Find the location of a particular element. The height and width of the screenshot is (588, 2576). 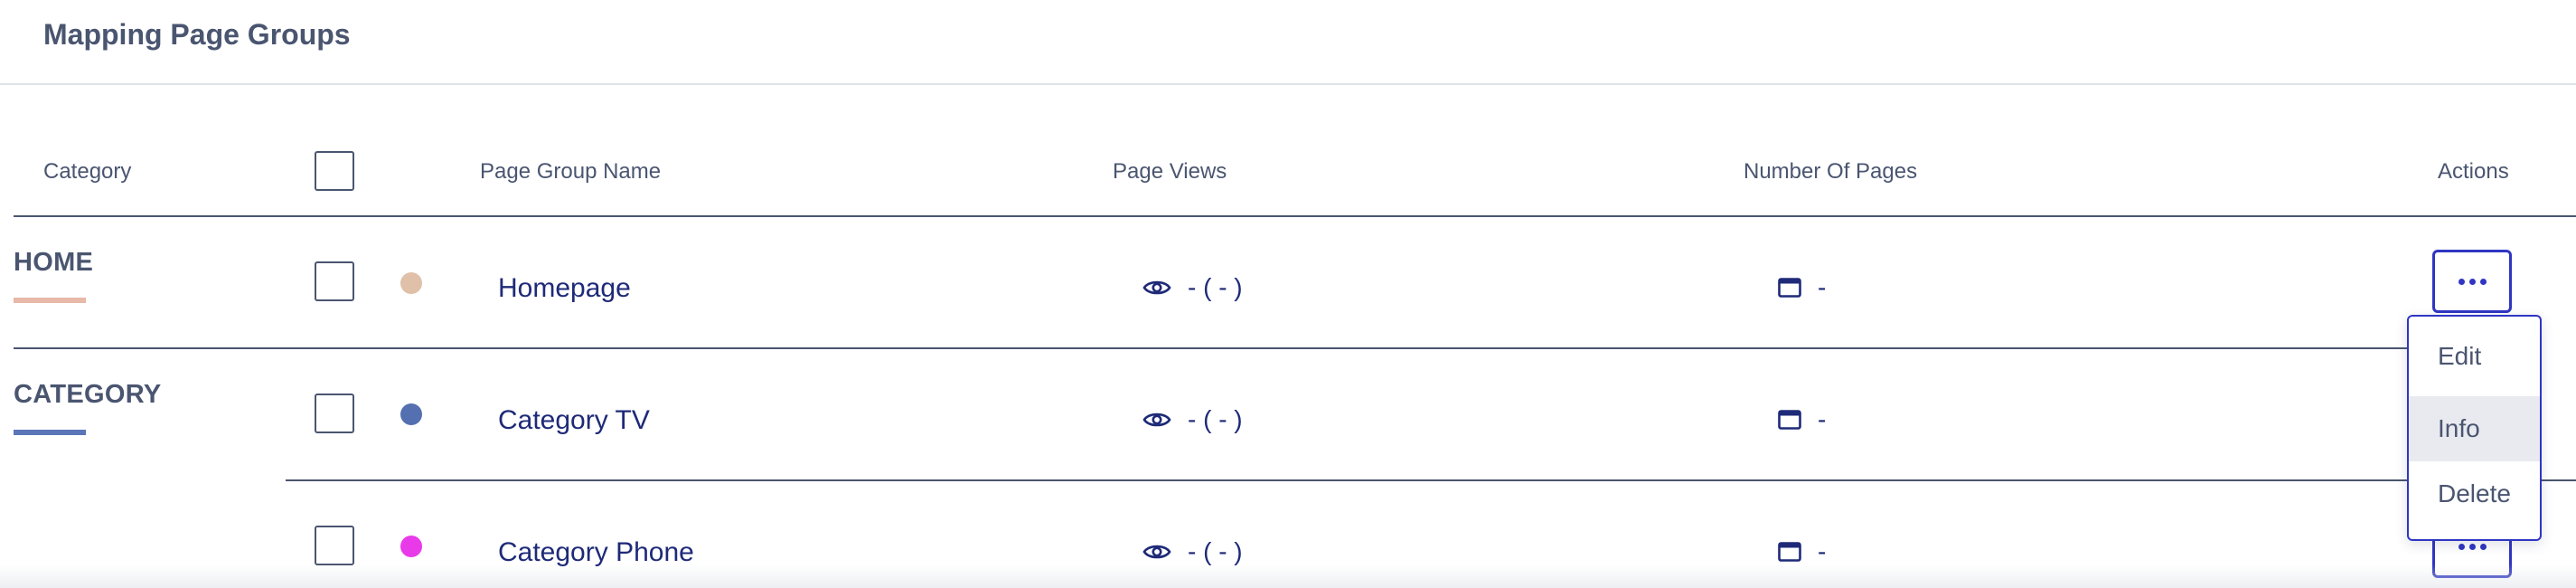

menu-item-edit: Edit is located at coordinates (2475, 356).